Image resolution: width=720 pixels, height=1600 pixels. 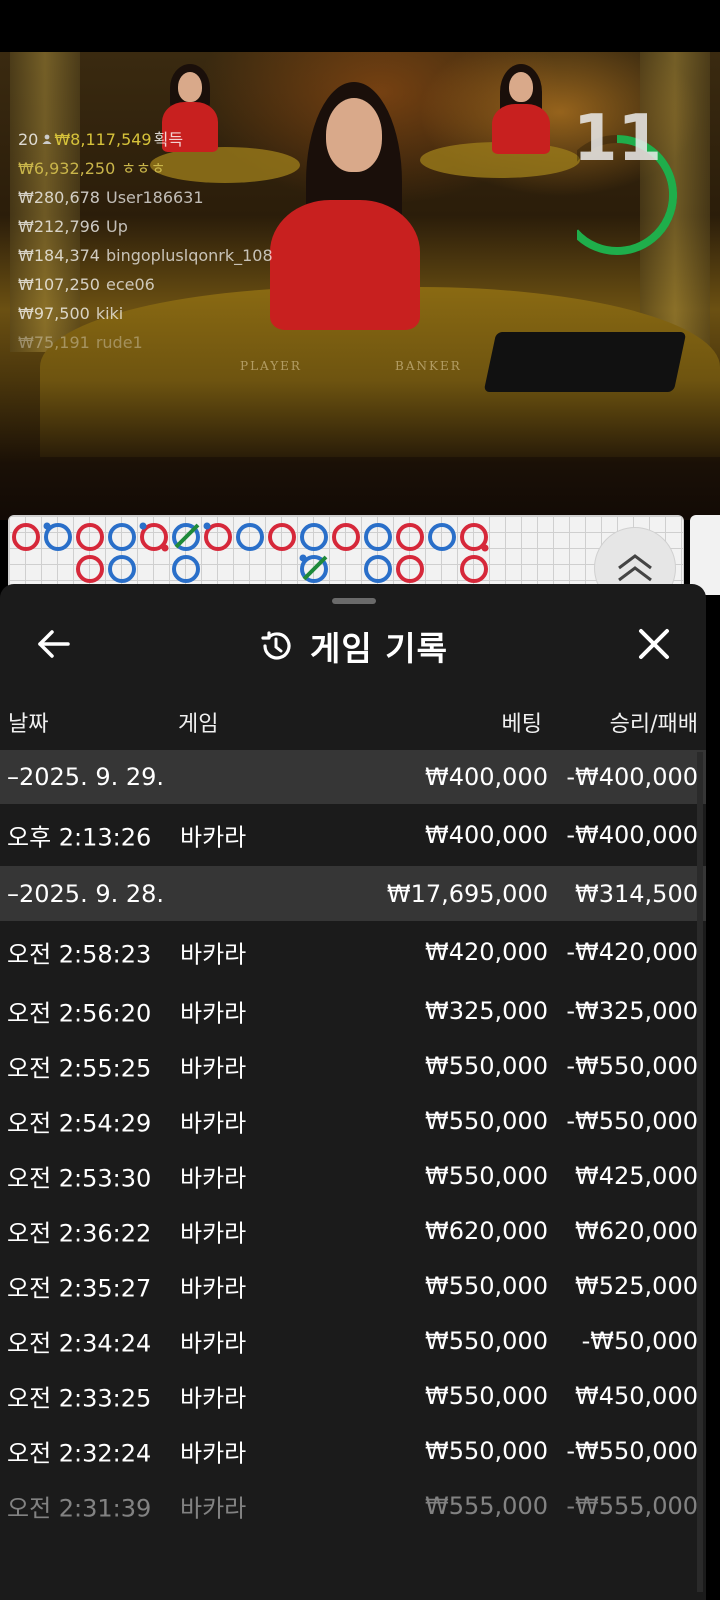 I want to click on winner-row: ₩212,796 Up, so click(x=145, y=226).